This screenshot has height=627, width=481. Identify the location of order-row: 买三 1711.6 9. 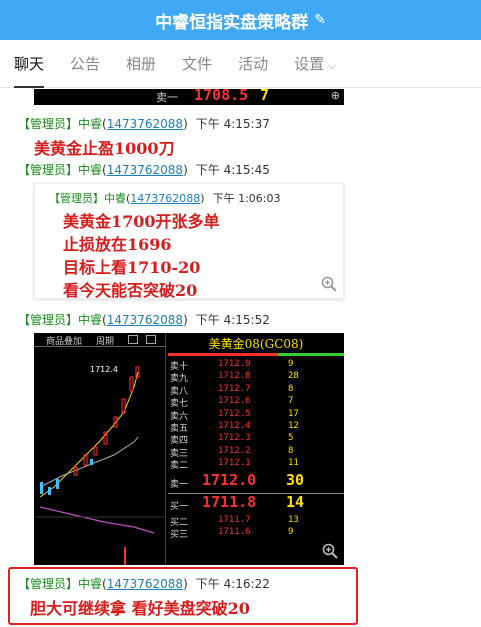
(256, 533).